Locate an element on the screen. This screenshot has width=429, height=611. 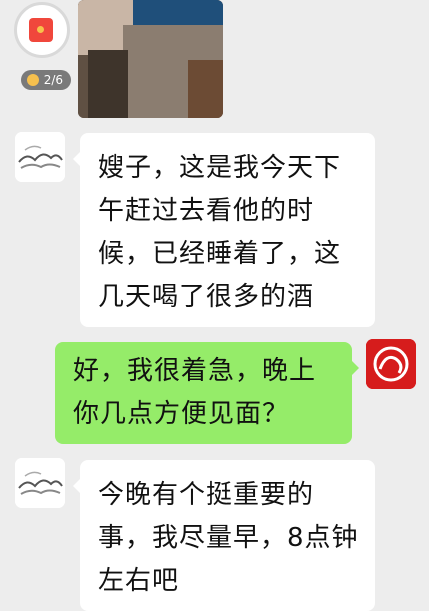
red-packet-button is located at coordinates (42, 30).